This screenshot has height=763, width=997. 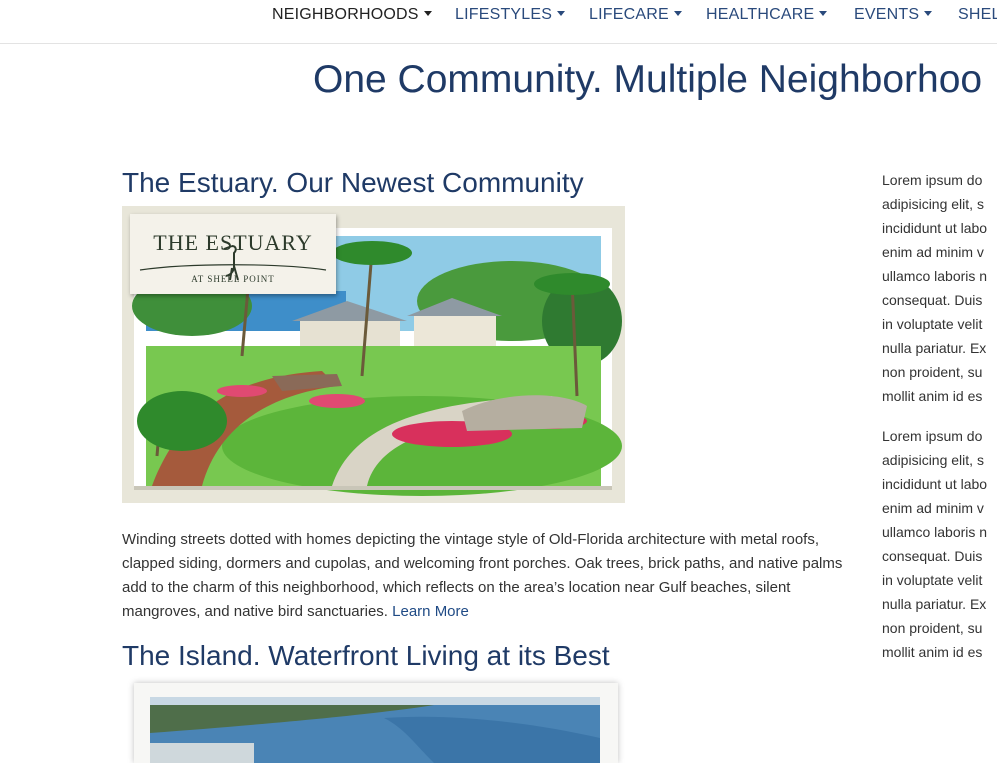 I want to click on nav-item-neighborhoods: NEIGHBORHOODS, so click(x=352, y=15).